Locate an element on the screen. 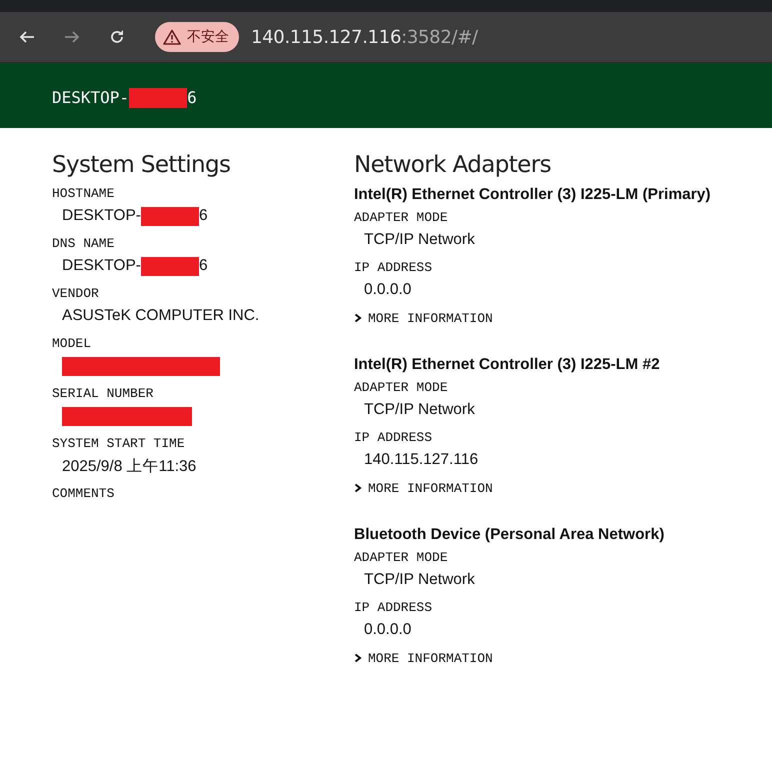  warning-icon is located at coordinates (172, 37).